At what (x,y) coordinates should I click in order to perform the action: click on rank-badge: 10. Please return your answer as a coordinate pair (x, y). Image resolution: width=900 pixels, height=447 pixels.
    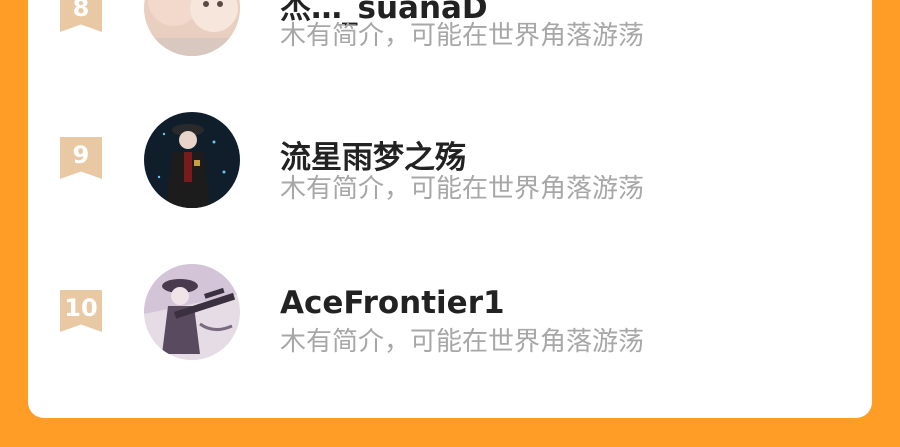
    Looking at the image, I should click on (81, 311).